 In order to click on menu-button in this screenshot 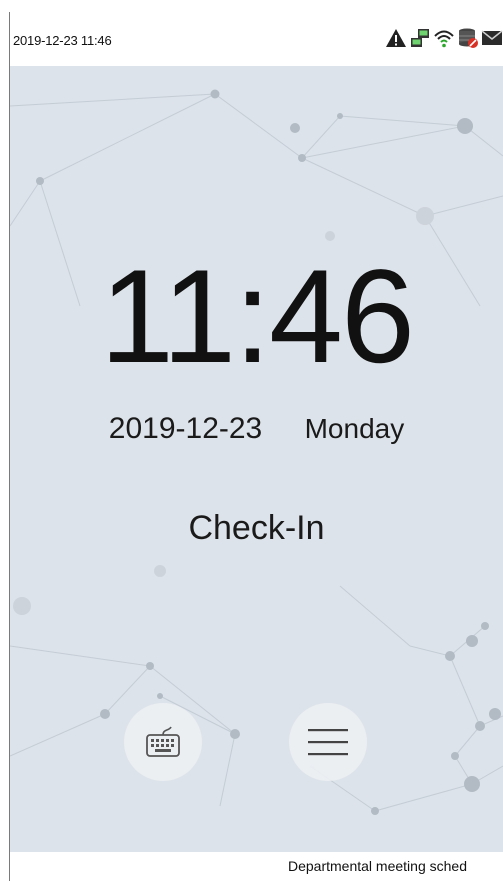, I will do `click(328, 742)`.